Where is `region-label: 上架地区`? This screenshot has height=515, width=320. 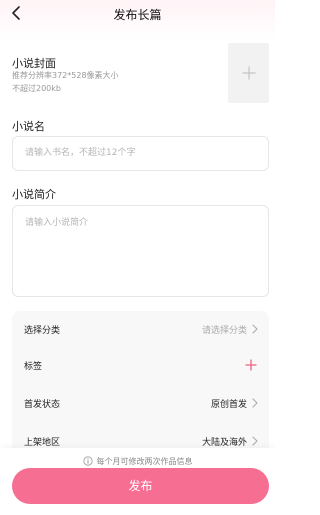
region-label: 上架地区 is located at coordinates (42, 443).